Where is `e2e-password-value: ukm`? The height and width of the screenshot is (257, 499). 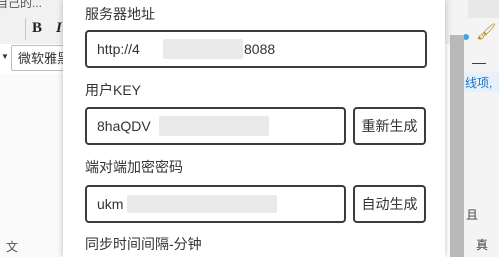
e2e-password-value: ukm is located at coordinates (110, 204).